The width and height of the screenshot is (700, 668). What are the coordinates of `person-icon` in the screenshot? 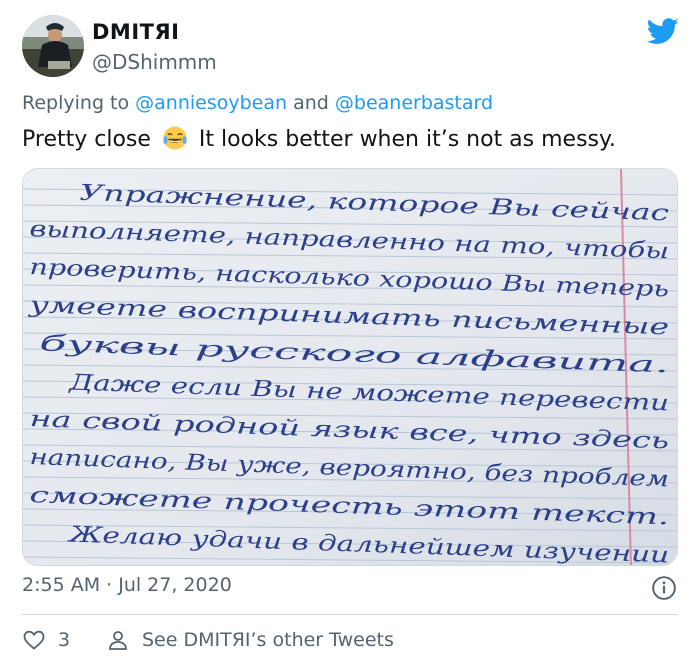 It's located at (118, 640).